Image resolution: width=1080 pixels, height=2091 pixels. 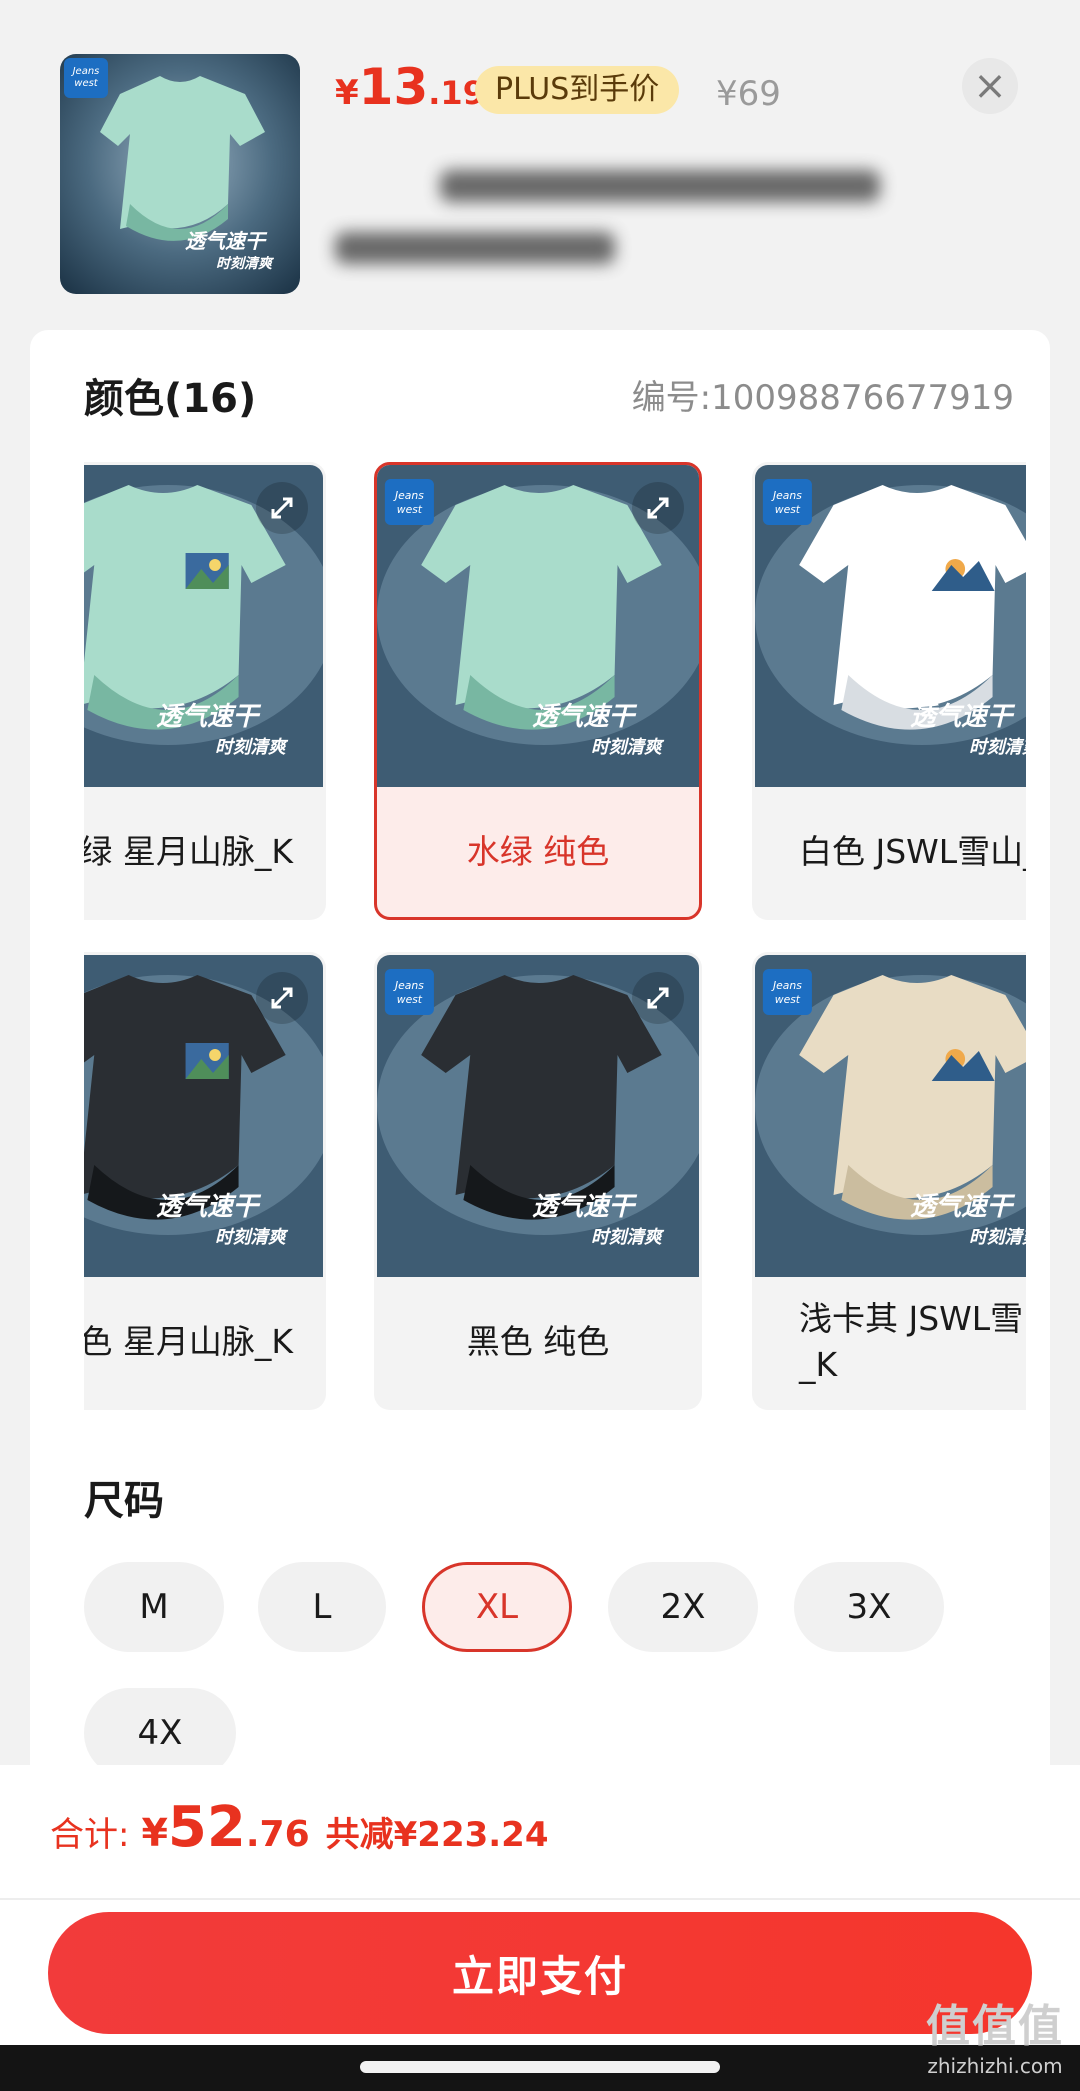 I want to click on color-swatch: Jeans west 透气速干 时刻清爽 黑色 纯色, so click(x=538, y=1181).